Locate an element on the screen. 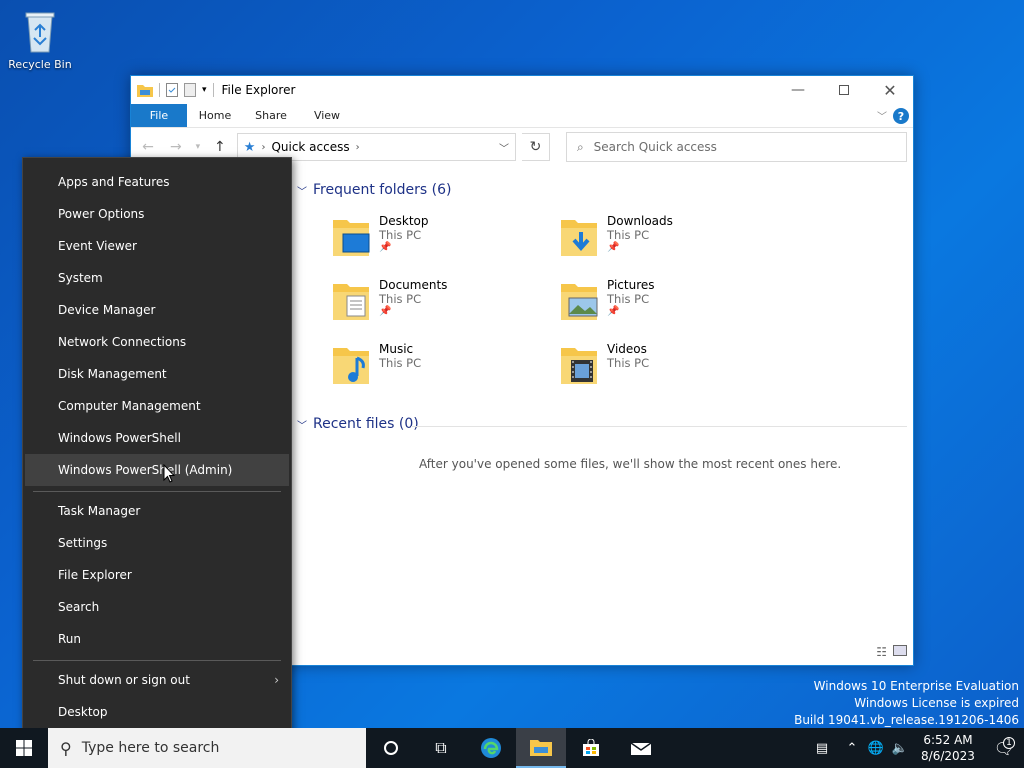  menu-item-desktop: Desktop is located at coordinates (157, 712).